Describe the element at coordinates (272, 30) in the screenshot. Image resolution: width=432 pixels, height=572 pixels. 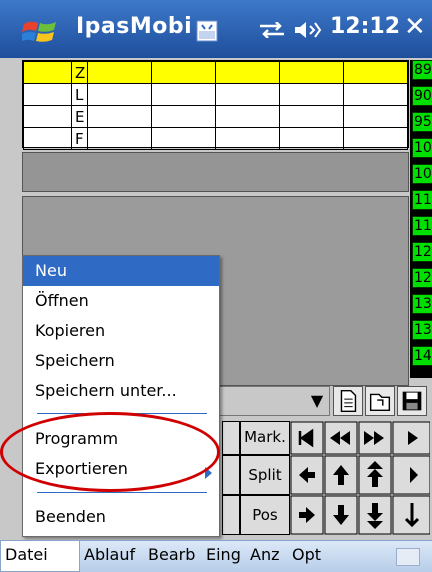
I see `connectivity-icon` at that location.